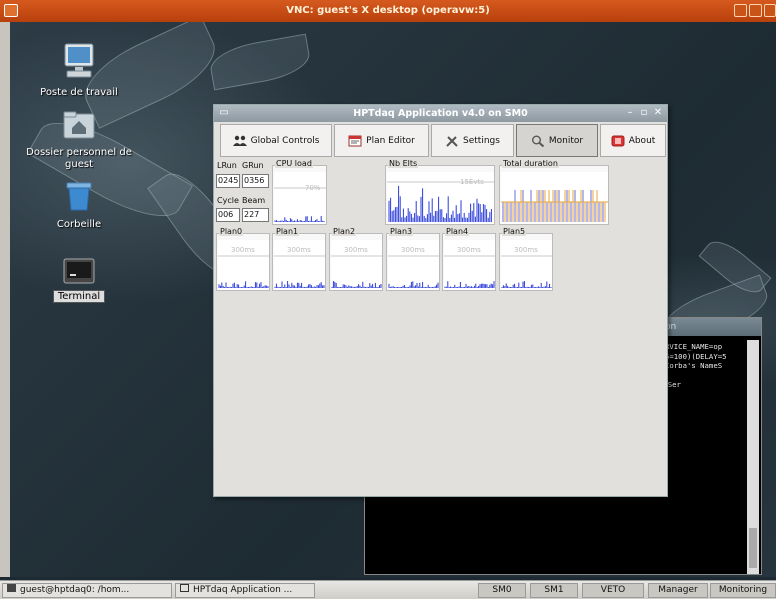 This screenshot has width=776, height=599. Describe the element at coordinates (644, 113) in the screenshot. I see `maximize-icon: ▫` at that location.